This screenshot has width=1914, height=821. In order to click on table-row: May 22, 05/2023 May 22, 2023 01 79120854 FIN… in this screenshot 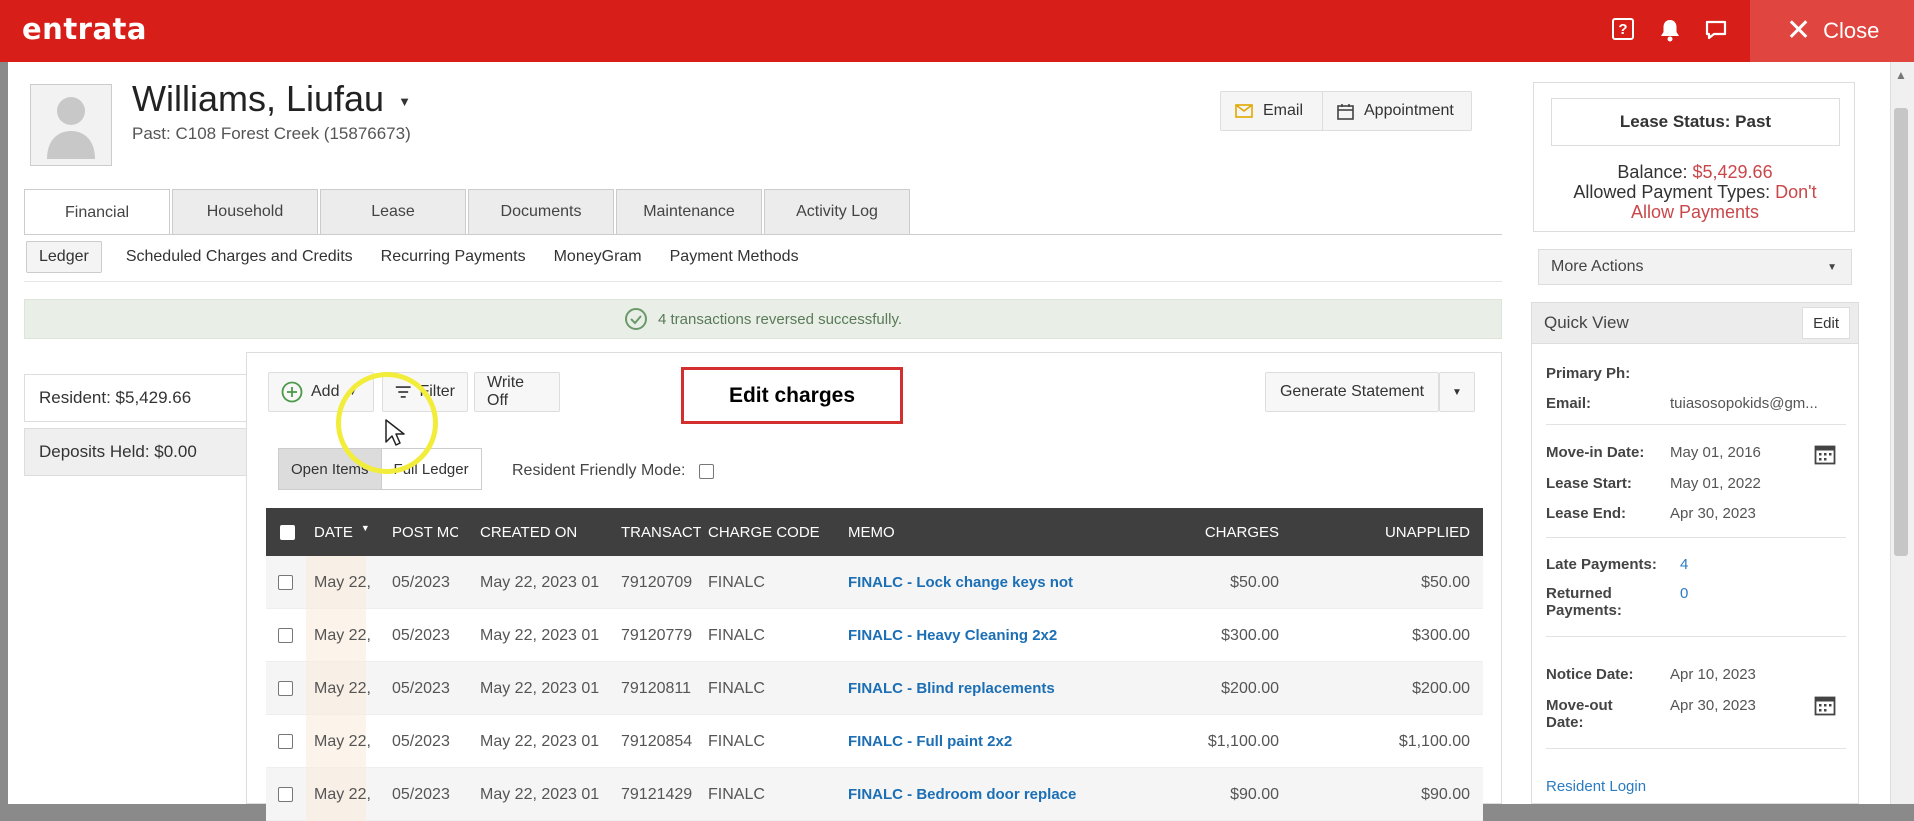, I will do `click(874, 741)`.